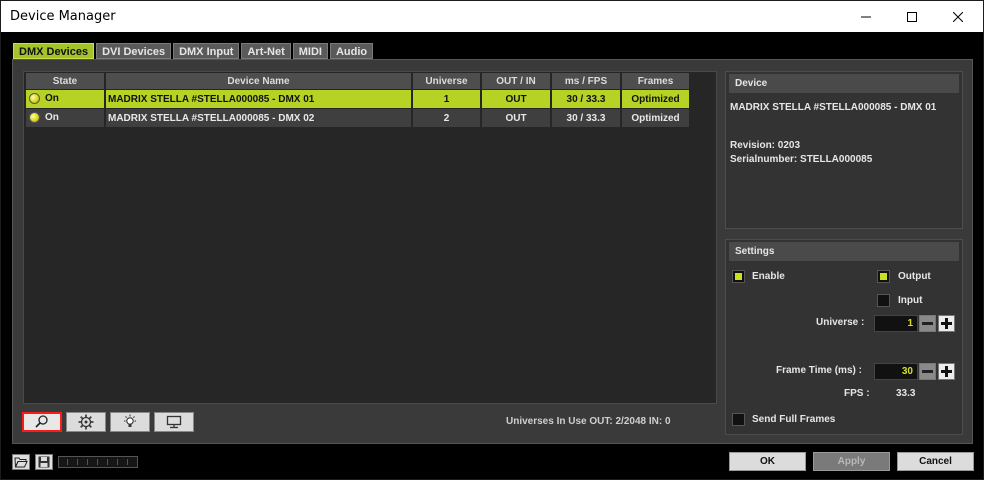 This screenshot has height=480, width=984. Describe the element at coordinates (516, 81) in the screenshot. I see `col-header-out-in: OUT / IN` at that location.